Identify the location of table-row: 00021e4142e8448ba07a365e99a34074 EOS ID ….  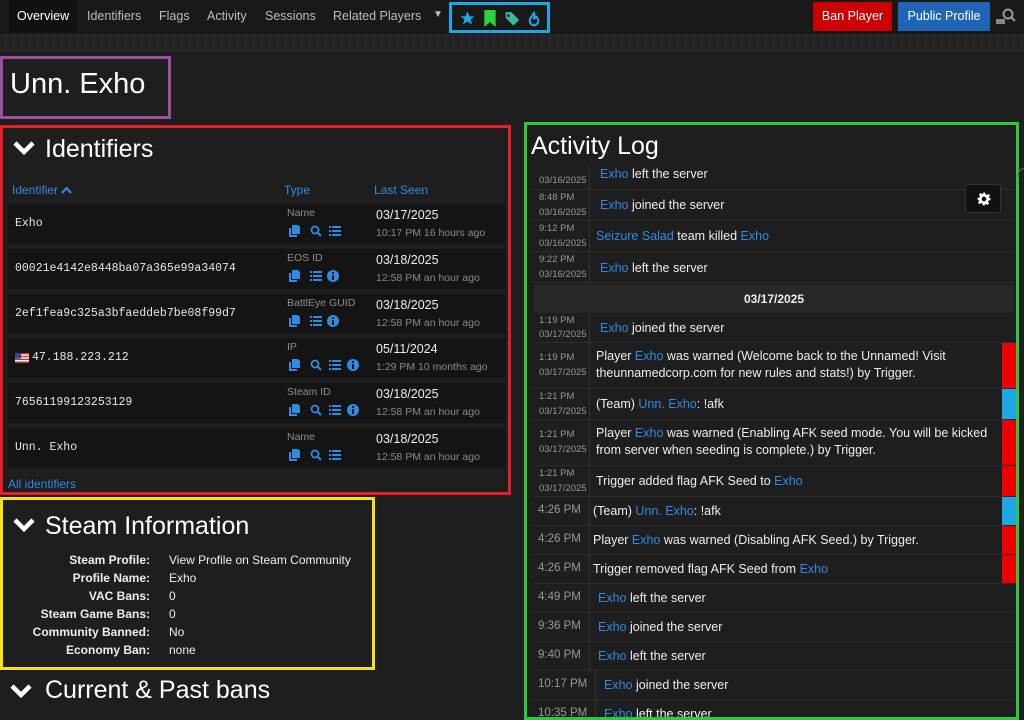
(257, 269).